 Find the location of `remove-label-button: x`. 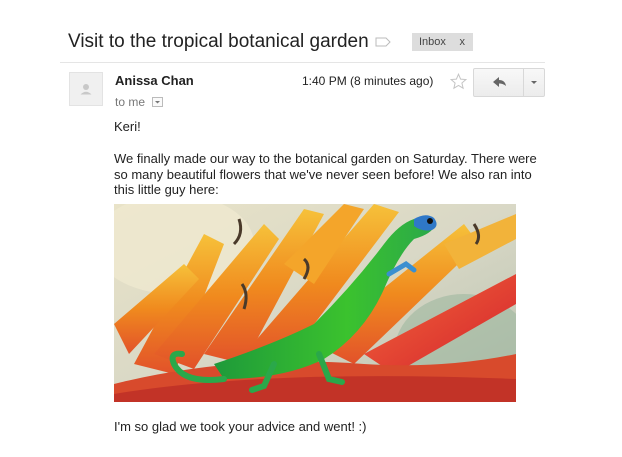

remove-label-button: x is located at coordinates (463, 42).